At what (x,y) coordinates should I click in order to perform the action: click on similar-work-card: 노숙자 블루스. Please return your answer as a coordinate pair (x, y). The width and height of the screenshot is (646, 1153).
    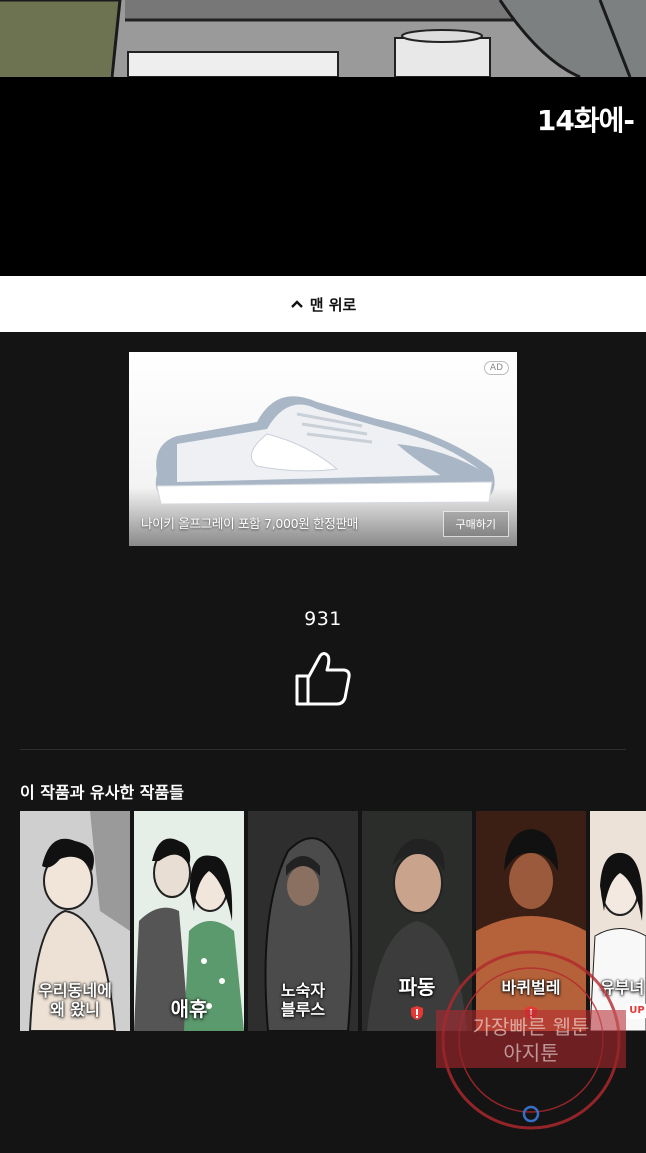
    Looking at the image, I should click on (303, 921).